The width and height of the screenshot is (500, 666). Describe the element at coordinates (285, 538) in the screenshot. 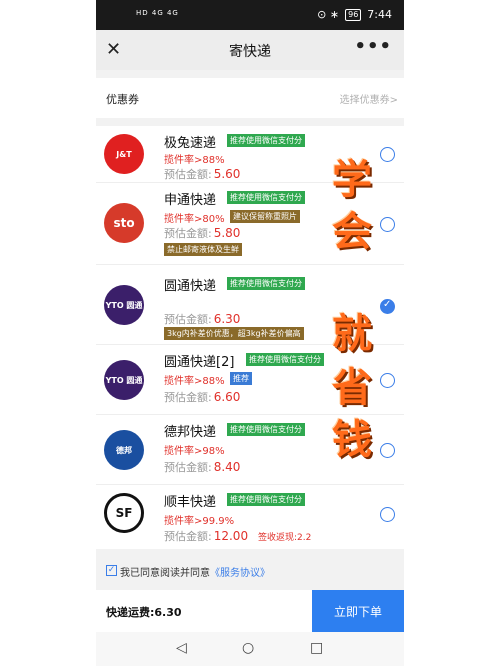

I see `cashback-text: 签收返现:2.2` at that location.